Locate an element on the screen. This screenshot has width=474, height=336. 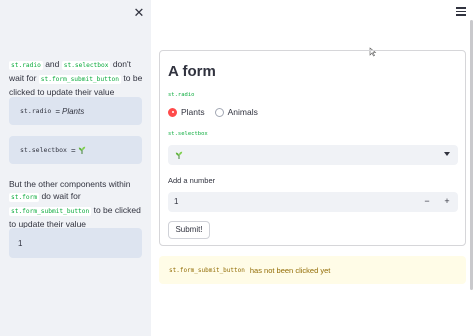
code-form-submit: st.form_submit_button is located at coordinates (80, 79).